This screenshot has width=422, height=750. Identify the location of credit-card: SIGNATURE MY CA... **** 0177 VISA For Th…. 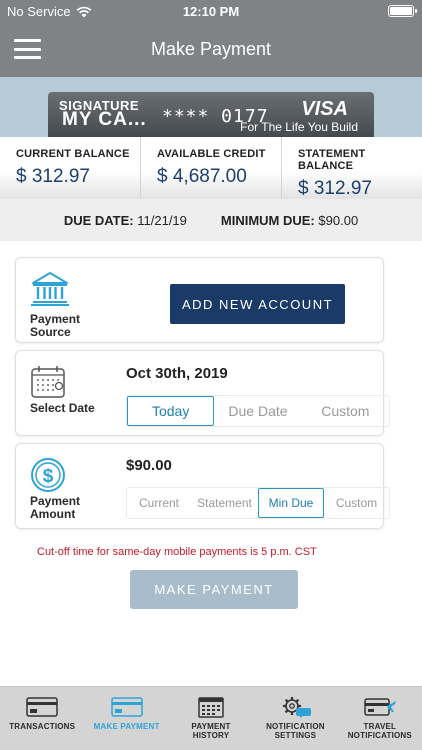
(211, 114).